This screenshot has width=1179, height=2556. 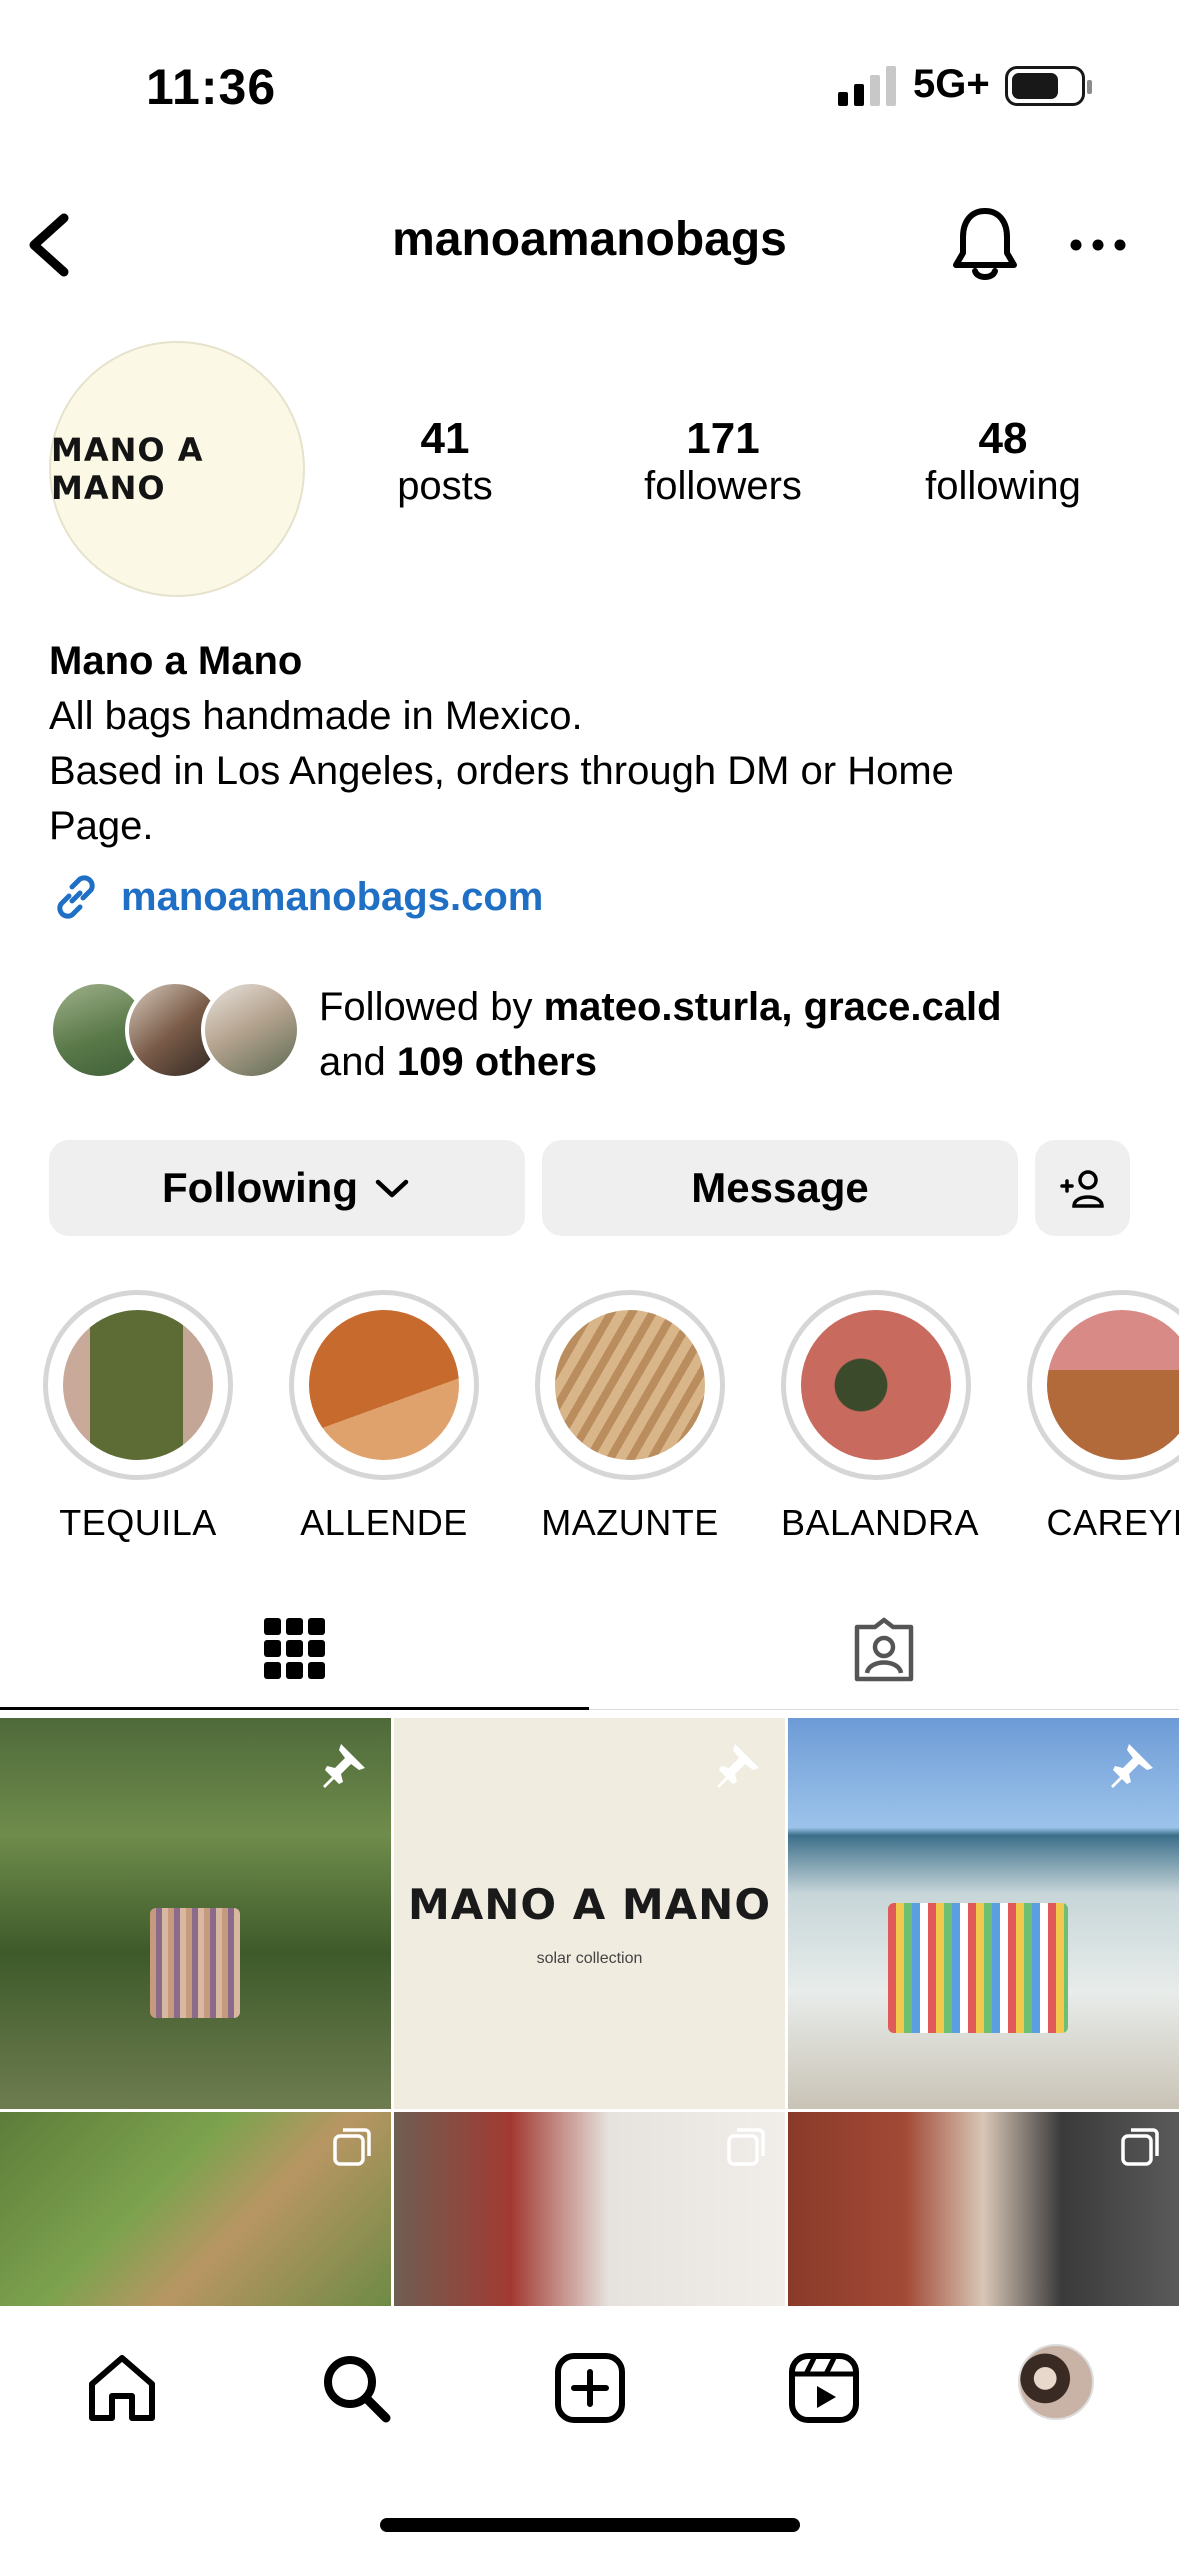 What do you see at coordinates (772, 1007) in the screenshot?
I see `followed-users: mateo.sturla, grace.cald` at bounding box center [772, 1007].